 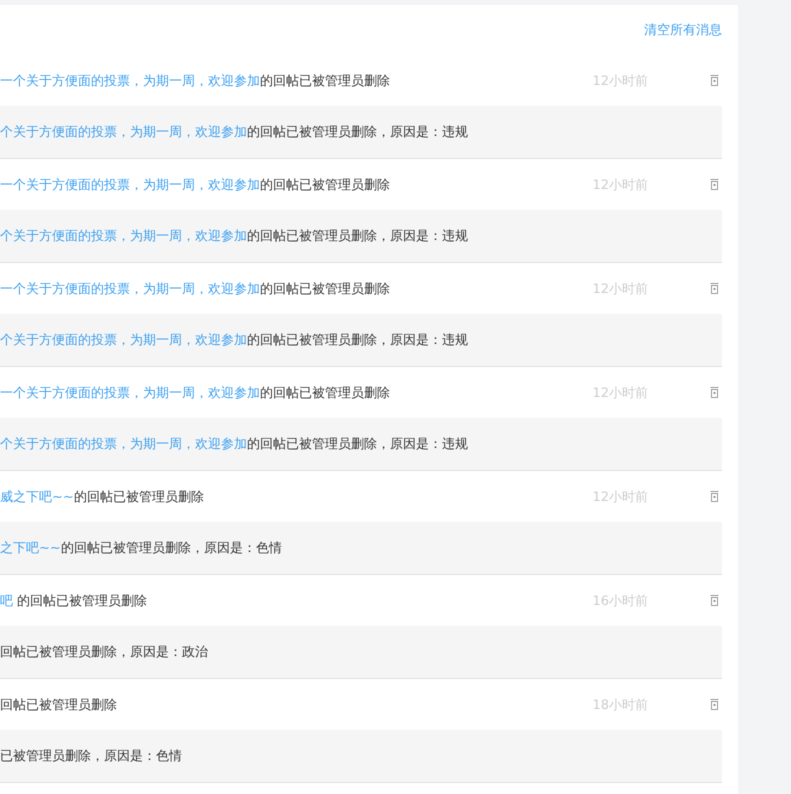 What do you see at coordinates (6, 601) in the screenshot?
I see `post-link: 吧` at bounding box center [6, 601].